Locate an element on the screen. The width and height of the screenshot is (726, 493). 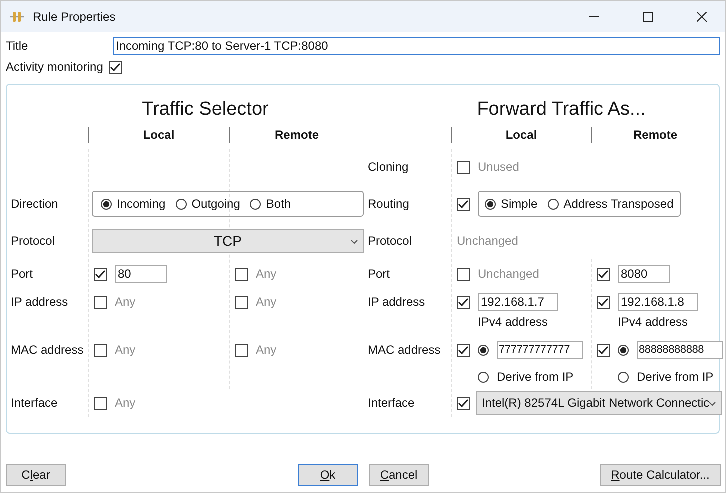
text-field: 80 is located at coordinates (141, 274).